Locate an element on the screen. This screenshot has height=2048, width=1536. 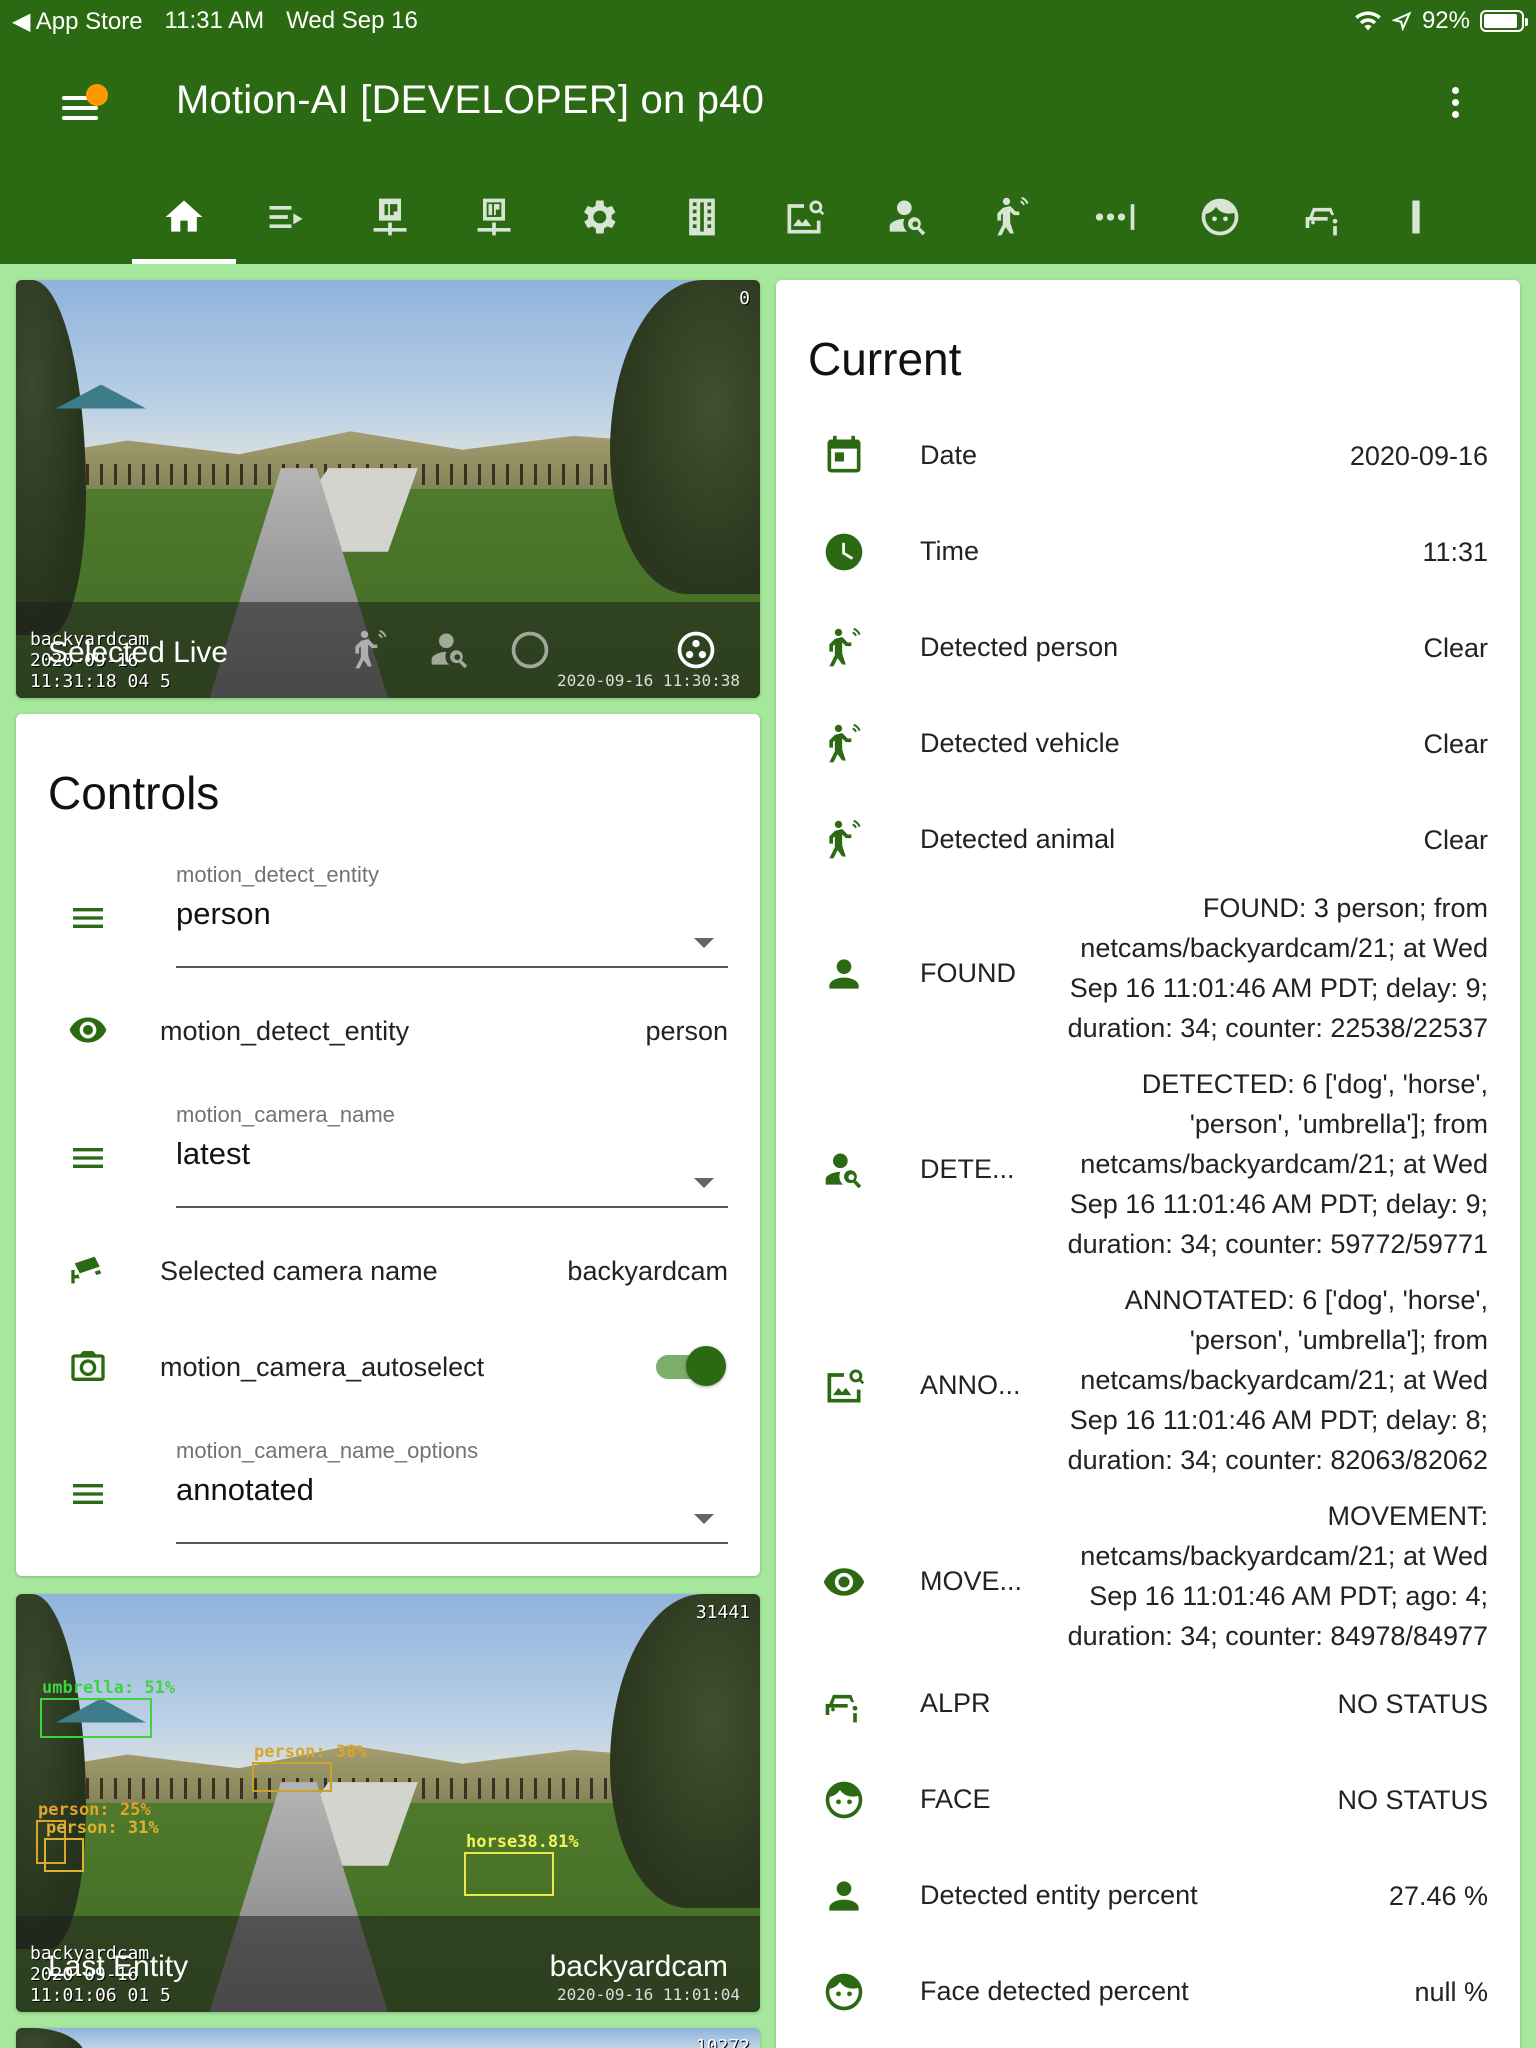
current-date-row: Date 2020-09-16 is located at coordinates (1148, 456).